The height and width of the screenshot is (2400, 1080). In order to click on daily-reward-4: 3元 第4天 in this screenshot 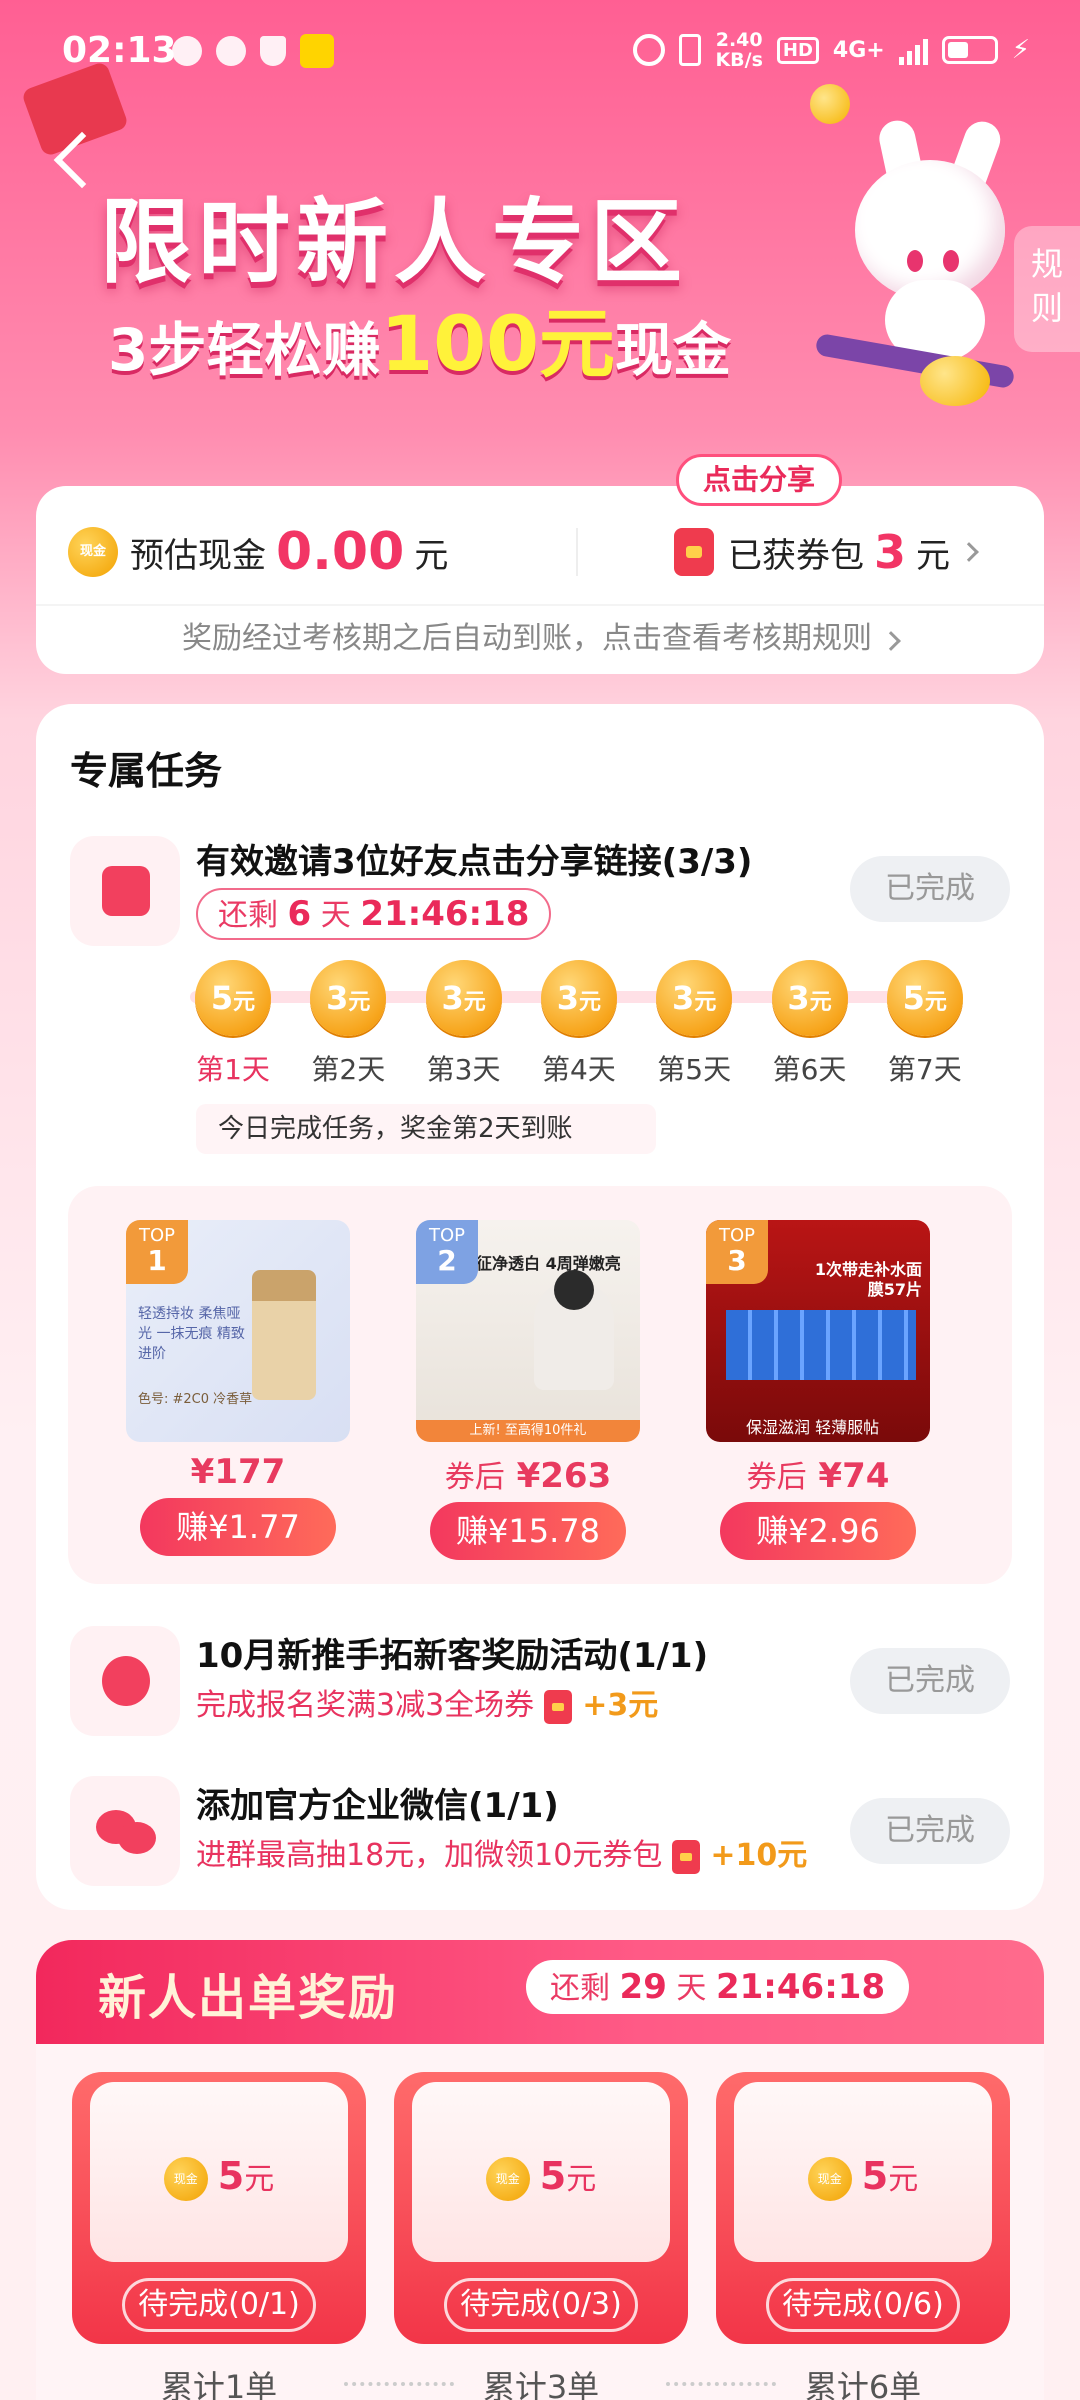, I will do `click(579, 1024)`.